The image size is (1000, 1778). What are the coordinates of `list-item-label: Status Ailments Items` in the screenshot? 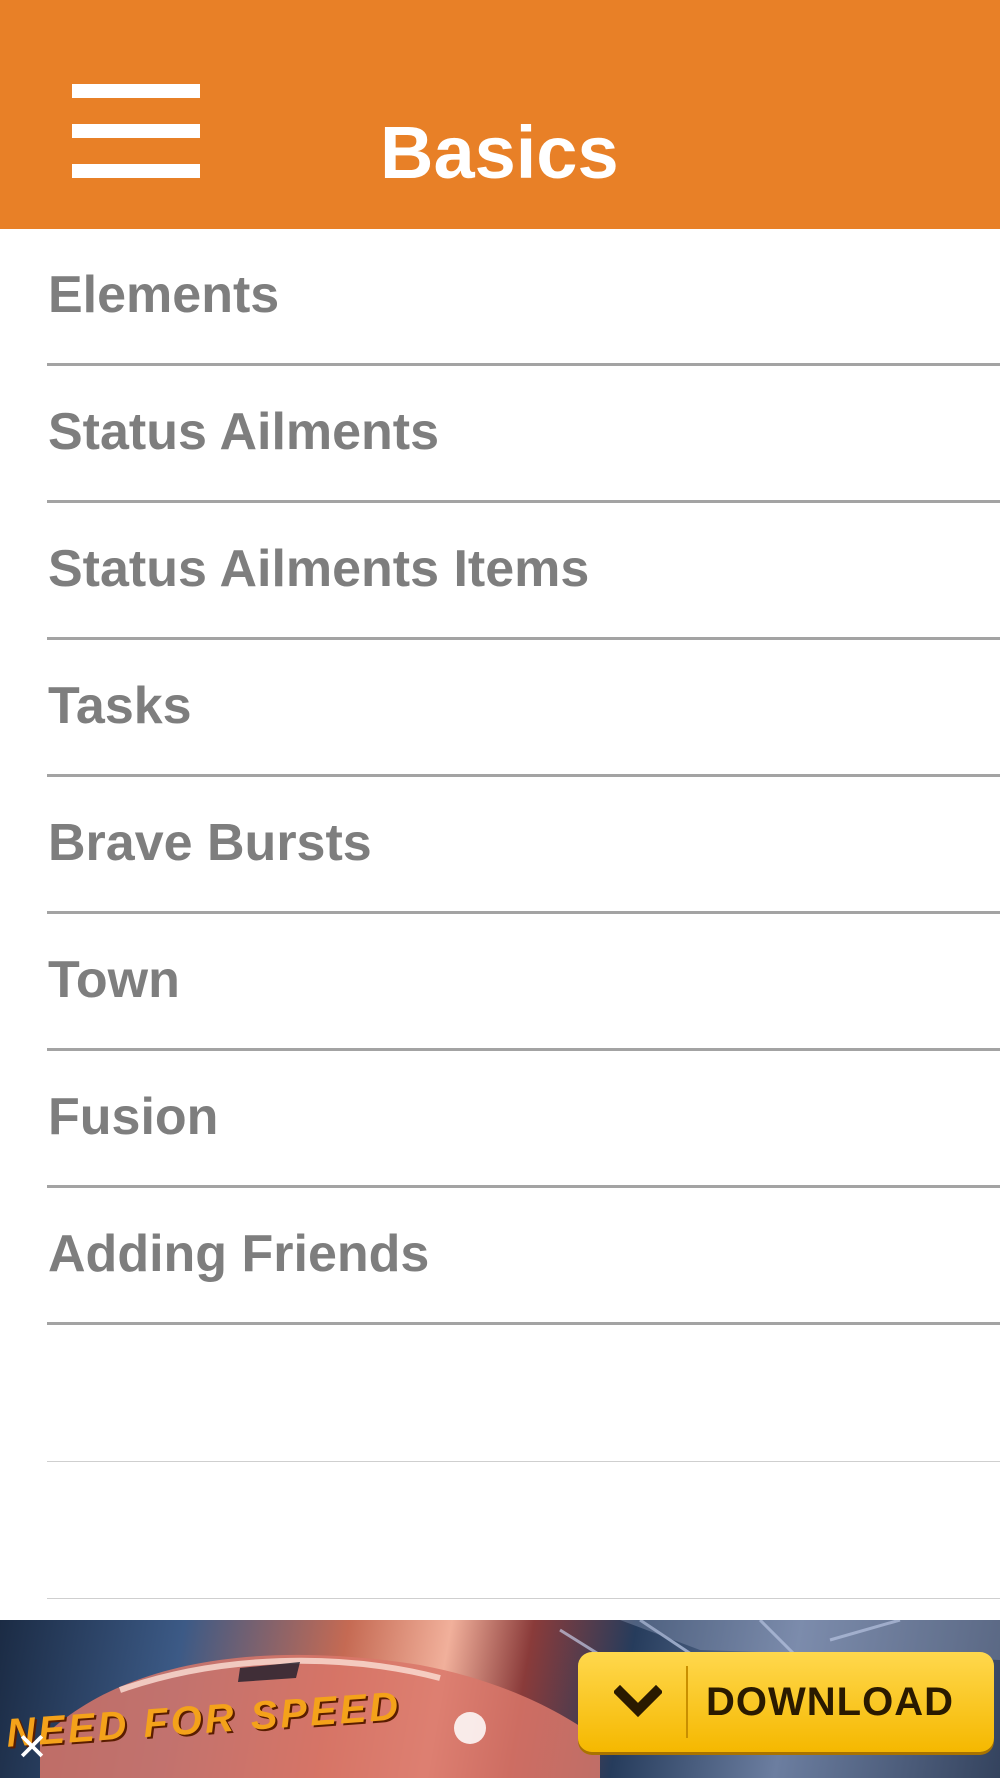 It's located at (319, 569).